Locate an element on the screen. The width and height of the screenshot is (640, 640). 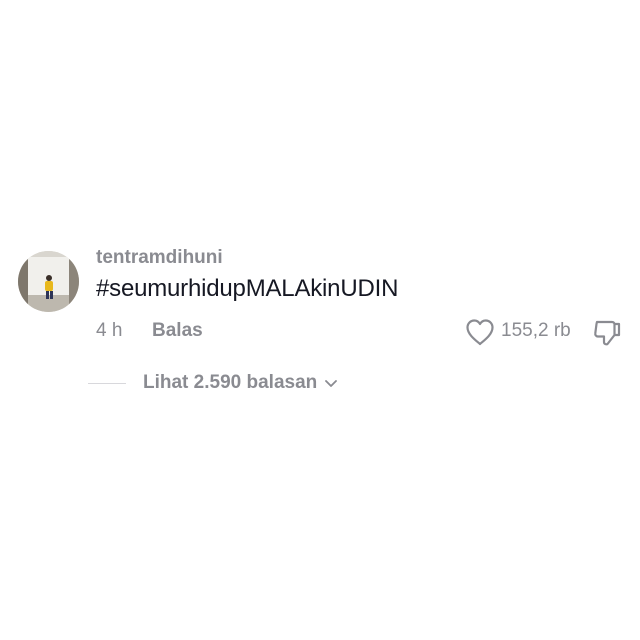
comment-timestamp: 4 h is located at coordinates (109, 330).